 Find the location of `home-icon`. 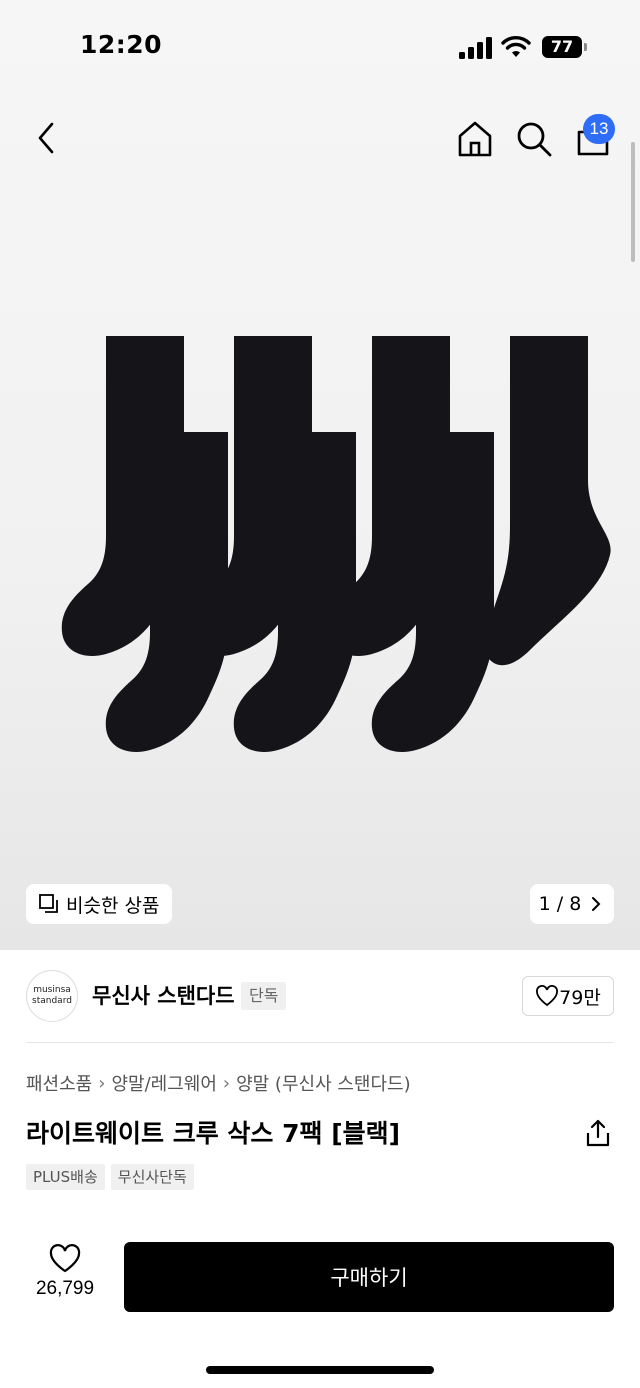

home-icon is located at coordinates (475, 139).